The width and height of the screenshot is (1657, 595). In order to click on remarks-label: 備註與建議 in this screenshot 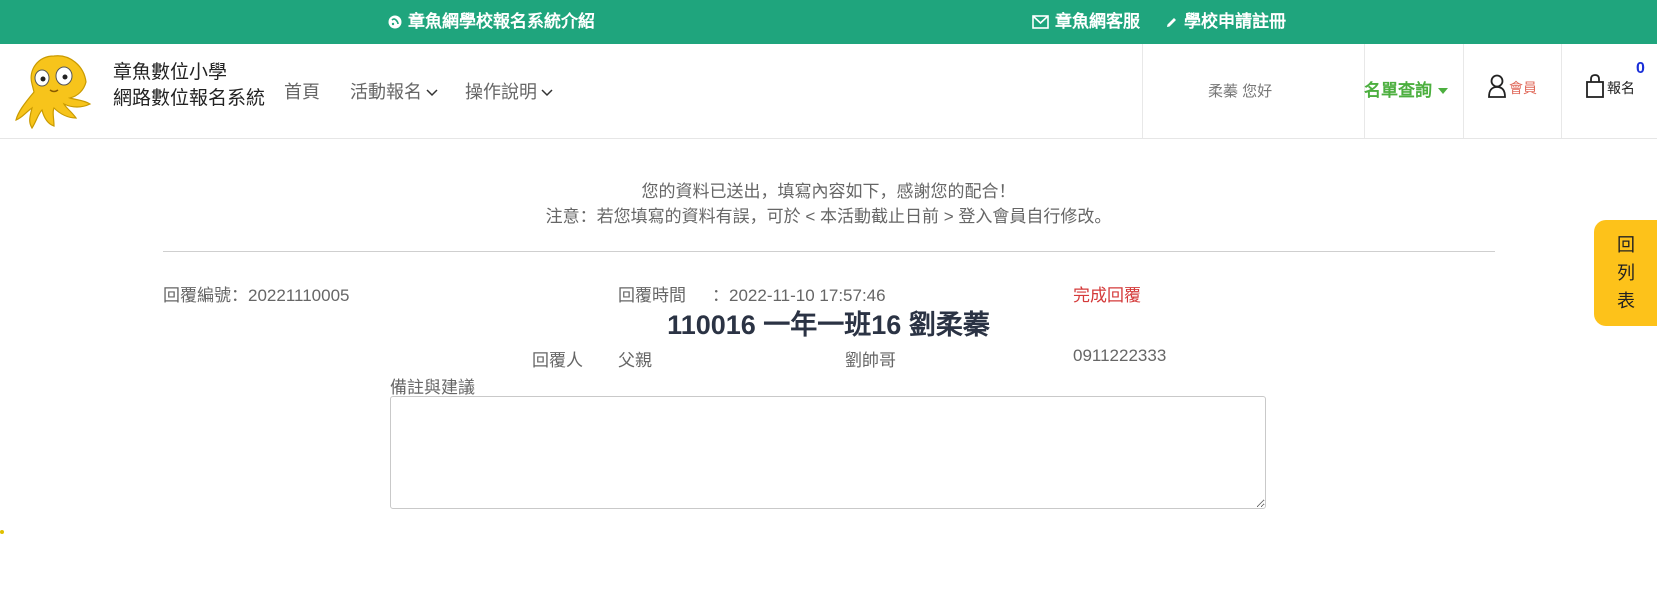, I will do `click(432, 387)`.